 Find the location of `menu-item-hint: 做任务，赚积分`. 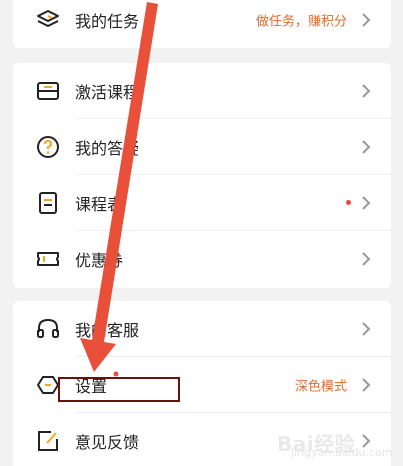

menu-item-hint: 做任务，赚积分 is located at coordinates (301, 22).